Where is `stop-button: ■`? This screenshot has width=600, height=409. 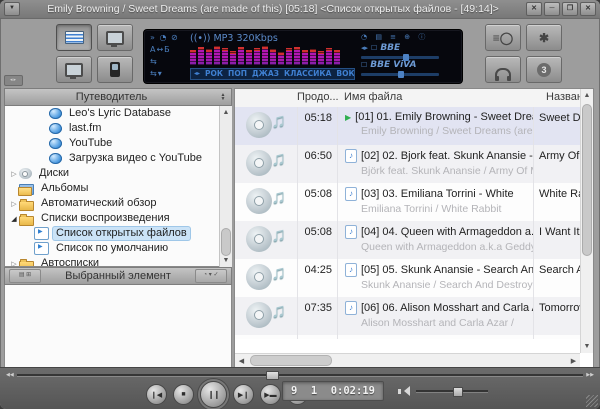 stop-button: ■ is located at coordinates (183, 394).